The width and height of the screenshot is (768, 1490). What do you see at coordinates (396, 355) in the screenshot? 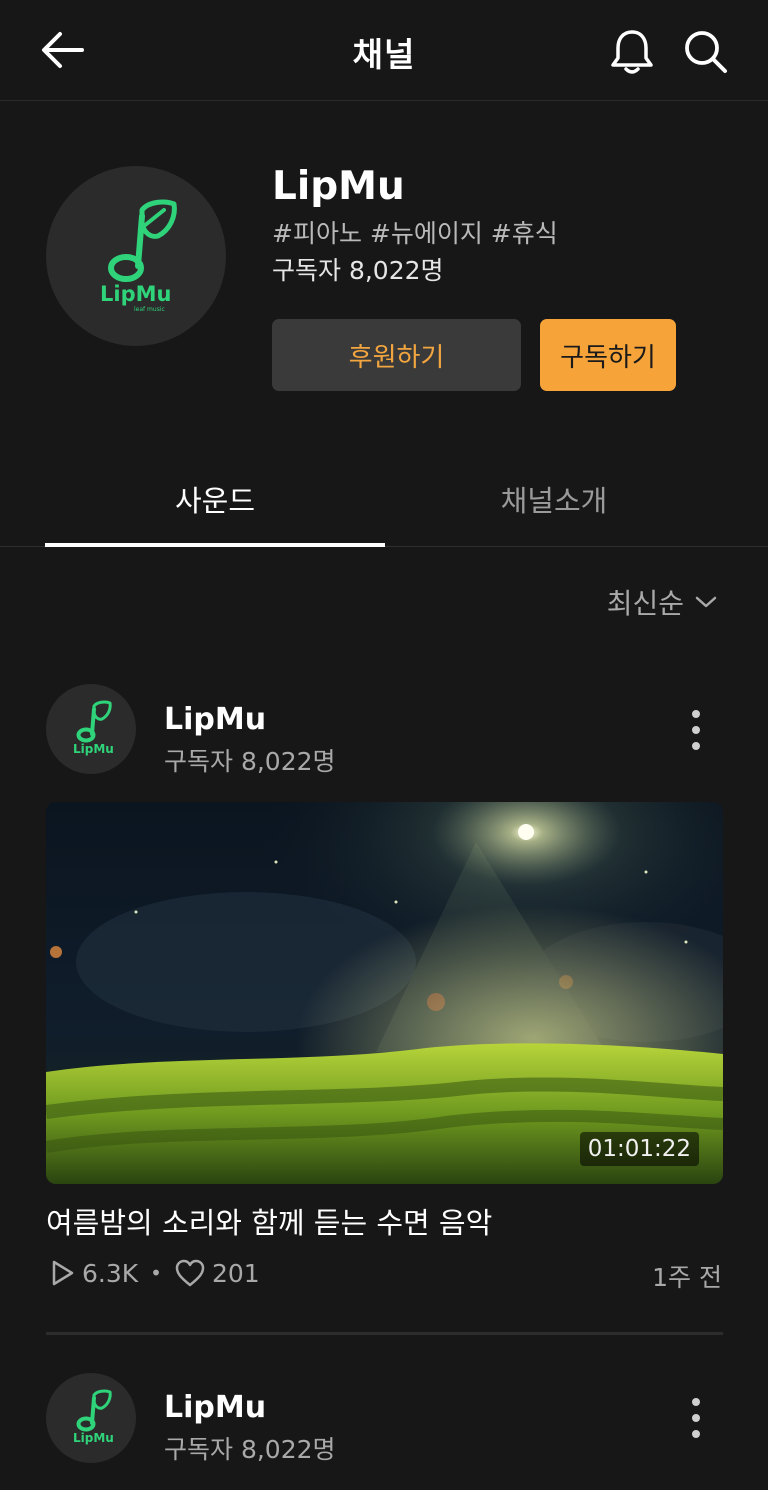
I see `sponsor-button: 후원하기` at bounding box center [396, 355].